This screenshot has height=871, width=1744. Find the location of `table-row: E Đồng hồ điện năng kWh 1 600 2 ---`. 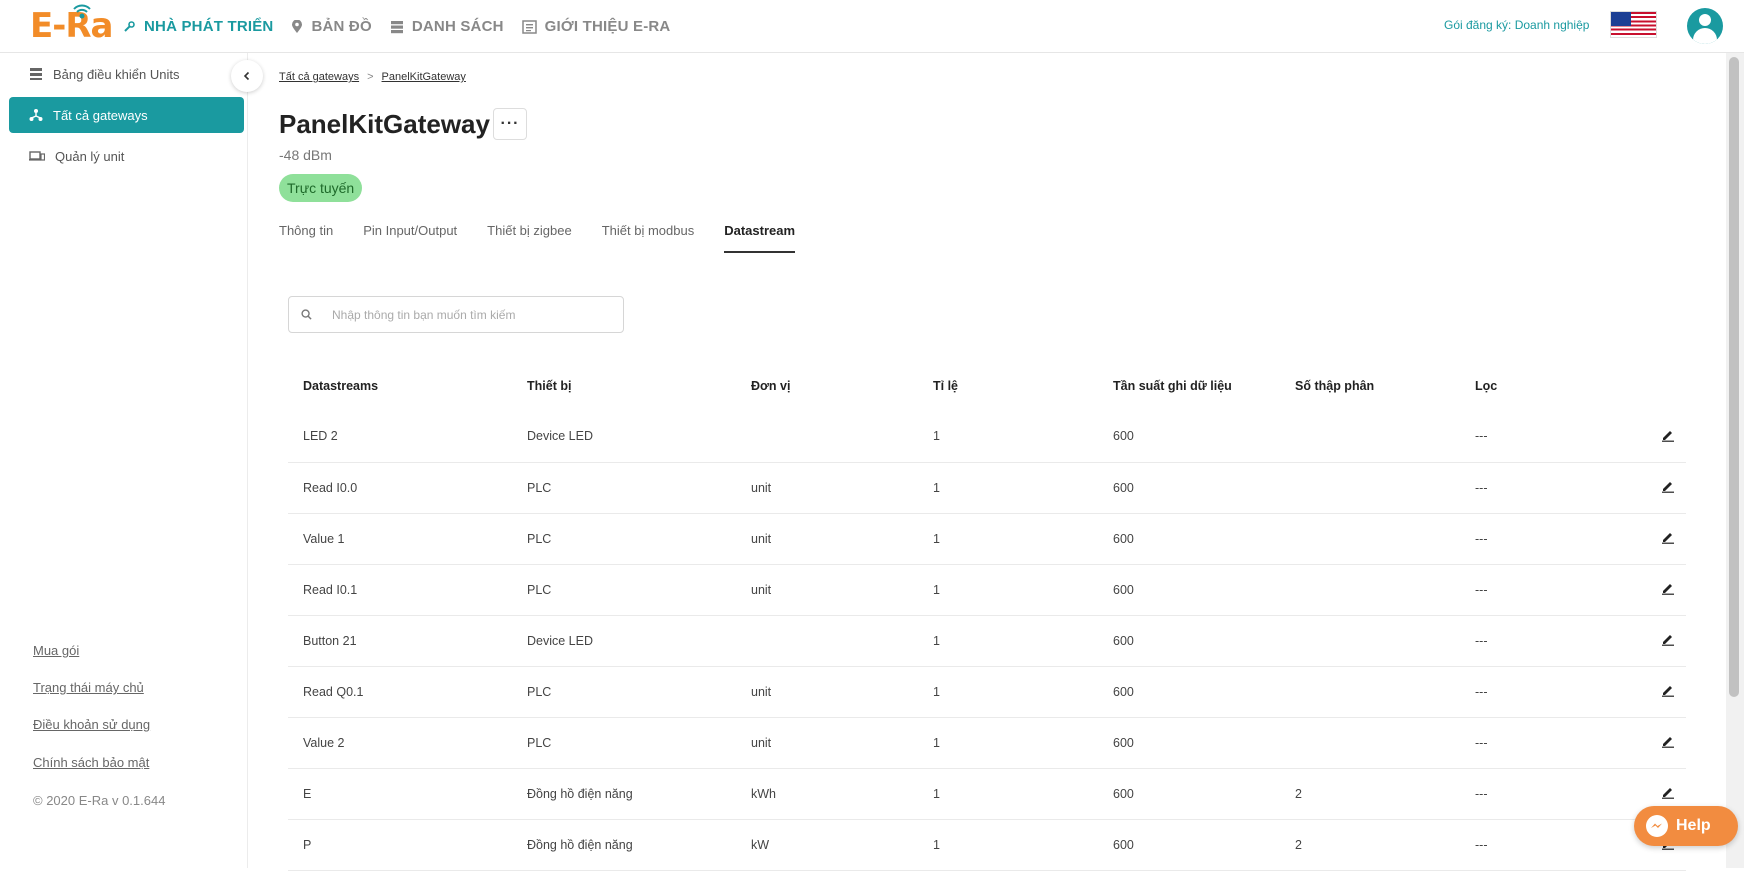

table-row: E Đồng hồ điện năng kWh 1 600 2 --- is located at coordinates (987, 794).